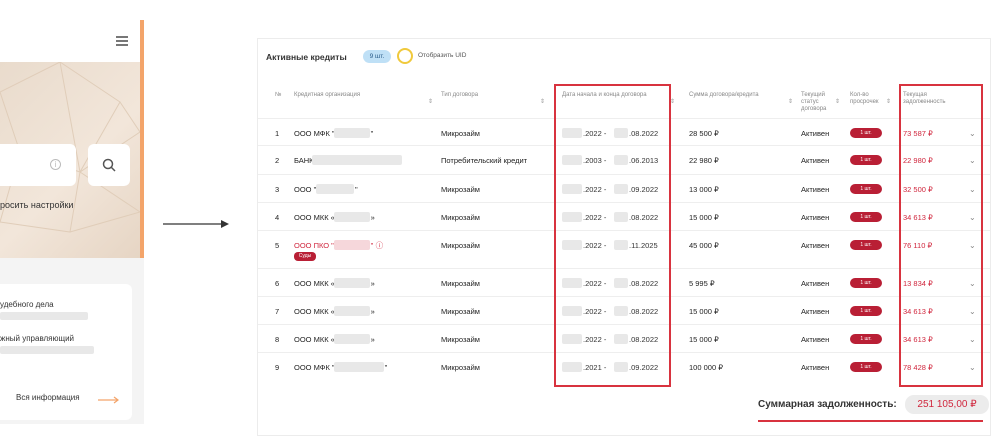 Image resolution: width=1002 pixels, height=437 pixels. Describe the element at coordinates (702, 283) in the screenshot. I see `contract-sum: 5 995 ₽` at that location.